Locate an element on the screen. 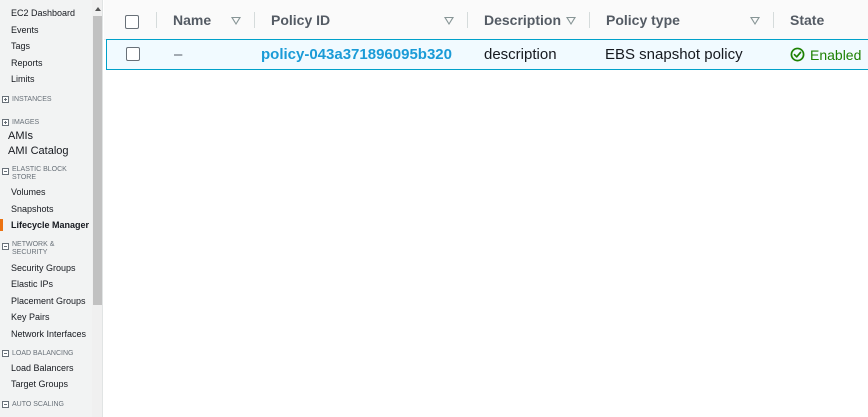 The height and width of the screenshot is (417, 868). sidebar-item-elastic-ips: Elastic IPs is located at coordinates (32, 284).